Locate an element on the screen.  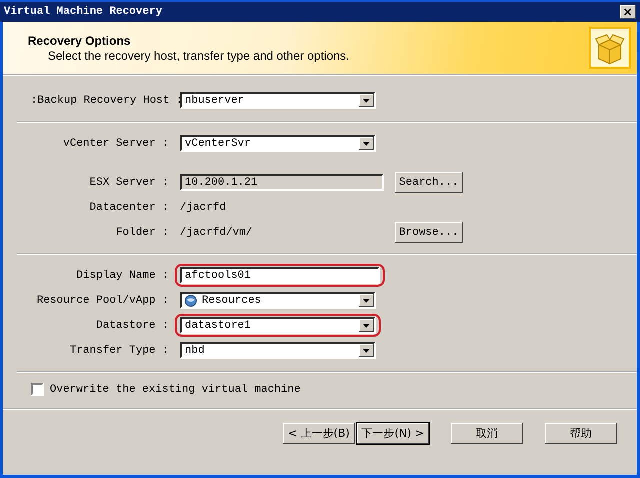
field-label: Resource Pool/vApp : is located at coordinates (103, 300).